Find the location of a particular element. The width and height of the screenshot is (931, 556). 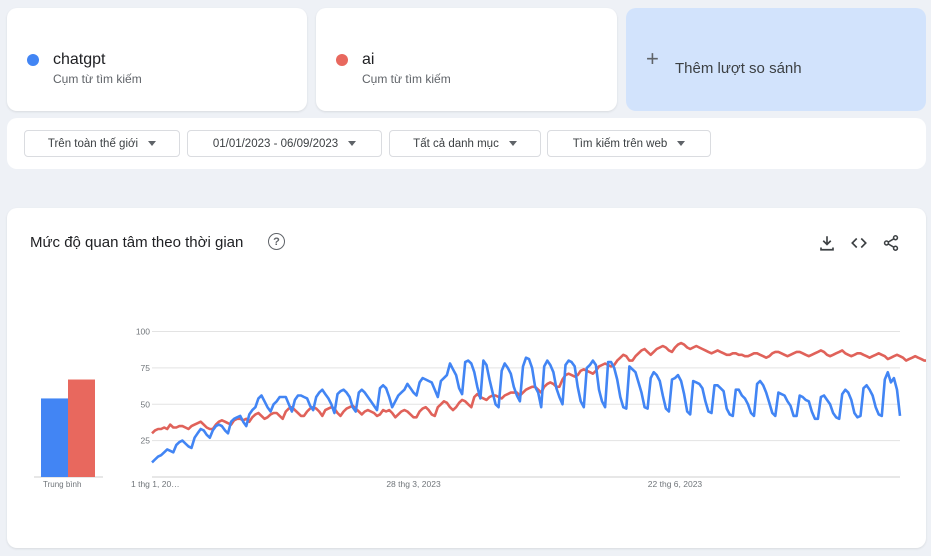

plus-icon: + is located at coordinates (652, 58).